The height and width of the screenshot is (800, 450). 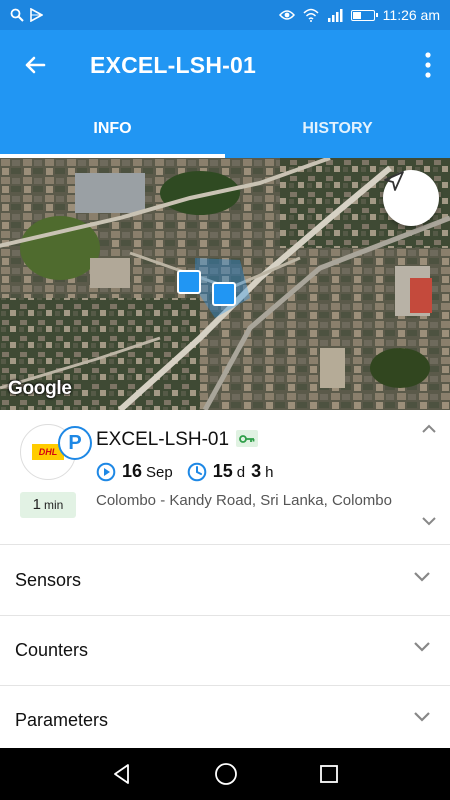 I want to click on time-days-unit: d, so click(x=241, y=472).